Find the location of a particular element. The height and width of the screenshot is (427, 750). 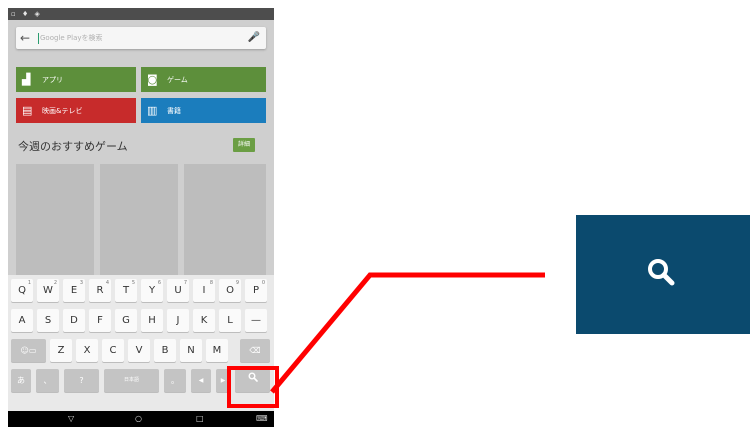

kana-key: あ is located at coordinates (21, 380).